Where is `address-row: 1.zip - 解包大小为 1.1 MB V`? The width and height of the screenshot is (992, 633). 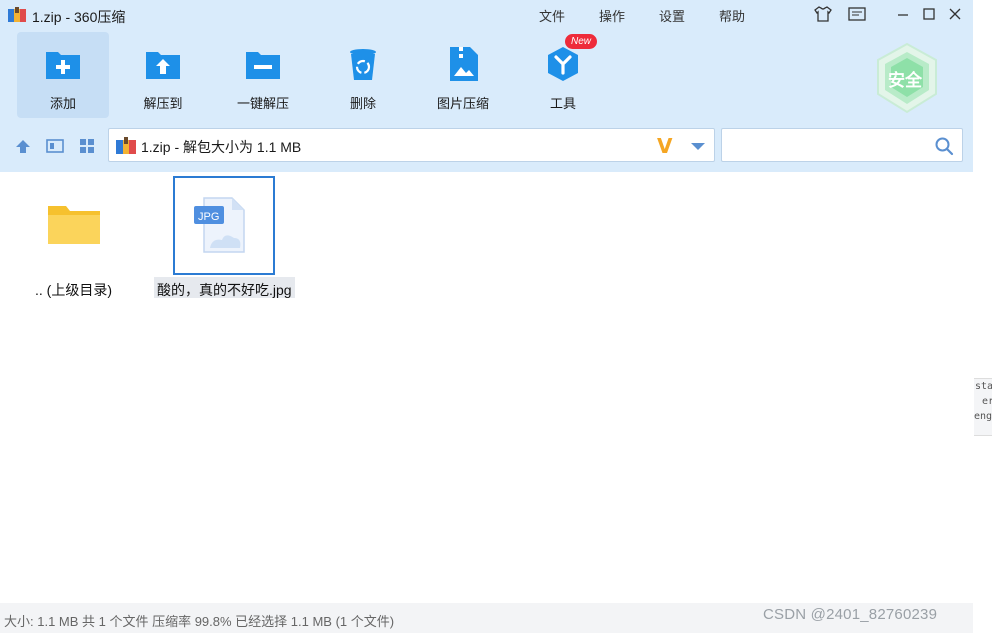 address-row: 1.zip - 解包大小为 1.1 MB V is located at coordinates (486, 147).